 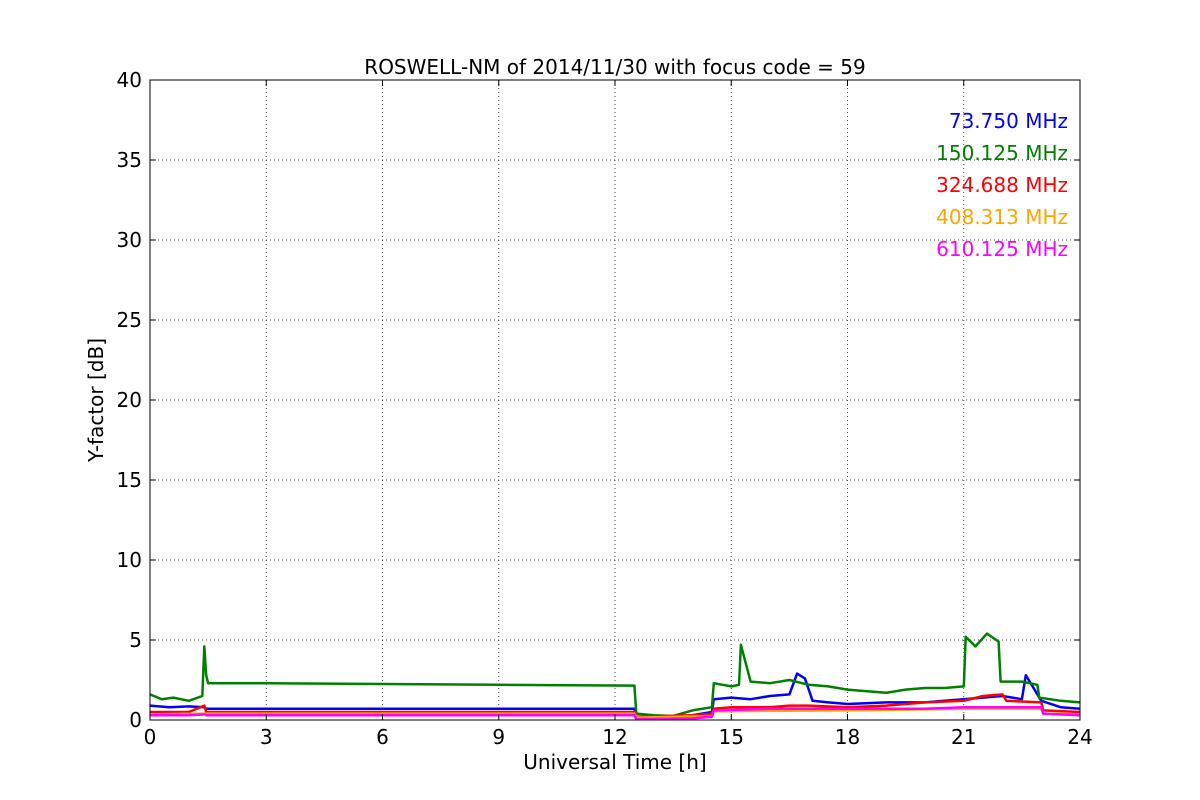 I want to click on x-tick-label: 0, so click(x=150, y=737).